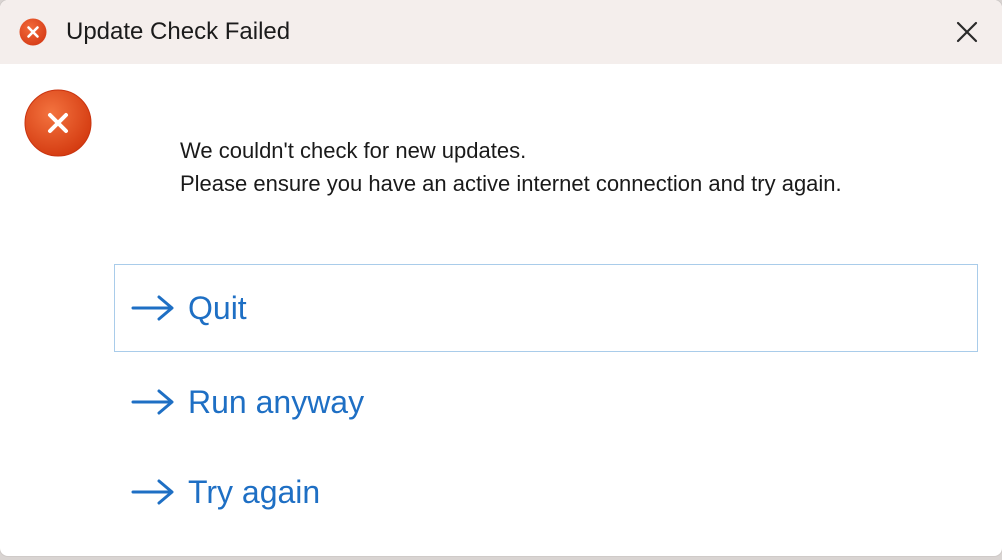 The height and width of the screenshot is (560, 1002). Describe the element at coordinates (546, 402) in the screenshot. I see `run-anyway-command-link: Run anyway` at that location.